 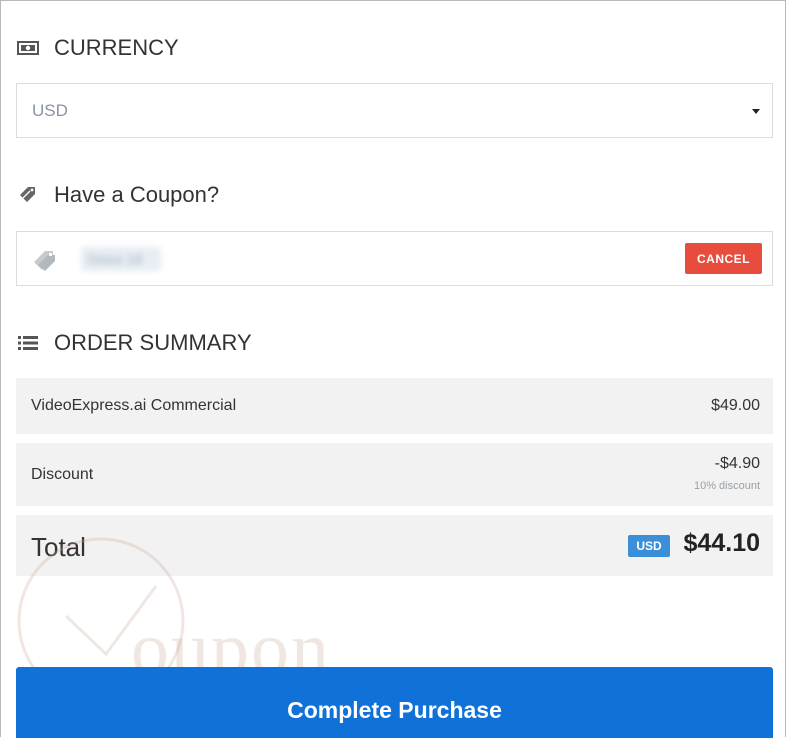 I want to click on complete-purchase-button: Complete Purchase, so click(x=394, y=702).